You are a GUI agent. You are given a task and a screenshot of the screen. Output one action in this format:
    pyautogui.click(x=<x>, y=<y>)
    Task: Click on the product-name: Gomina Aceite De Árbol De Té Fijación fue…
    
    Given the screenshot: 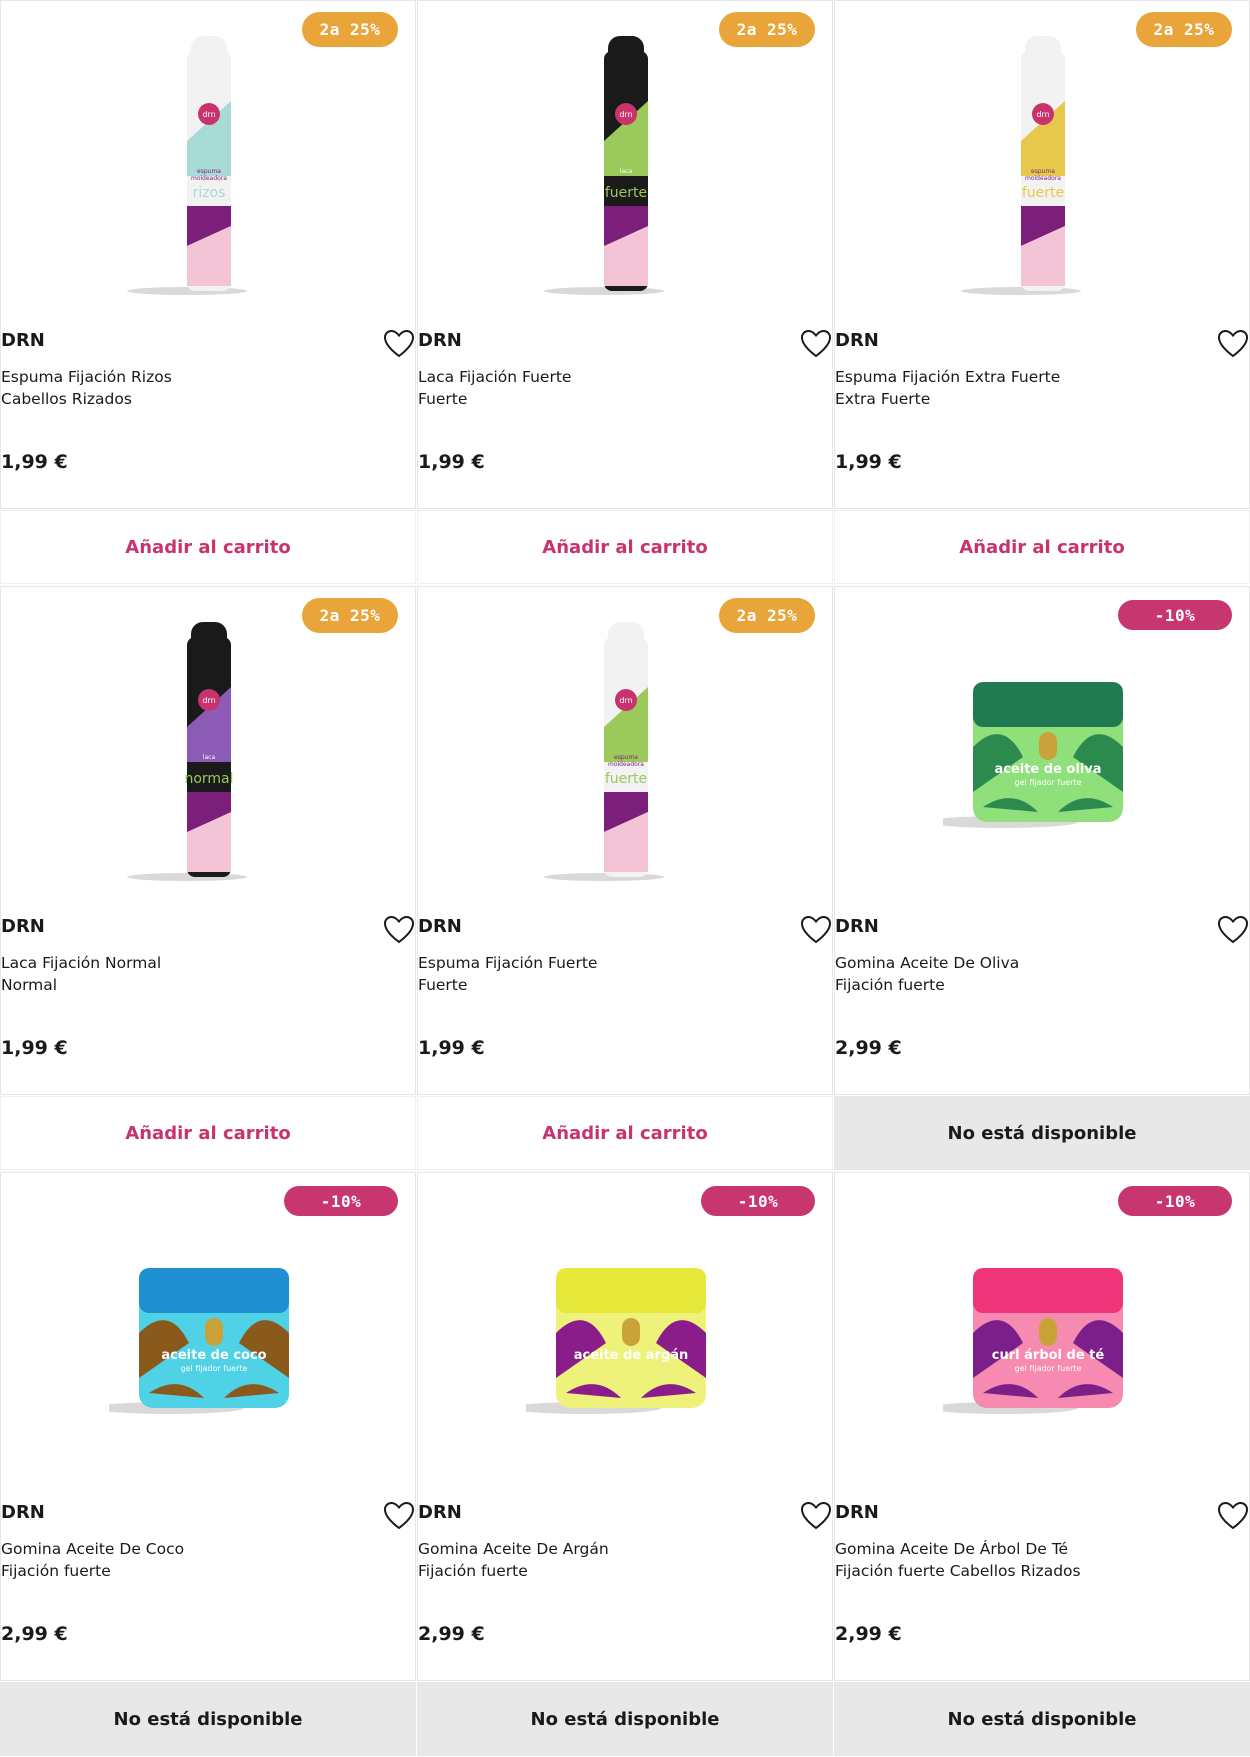 What is the action you would take?
    pyautogui.click(x=1015, y=1560)
    